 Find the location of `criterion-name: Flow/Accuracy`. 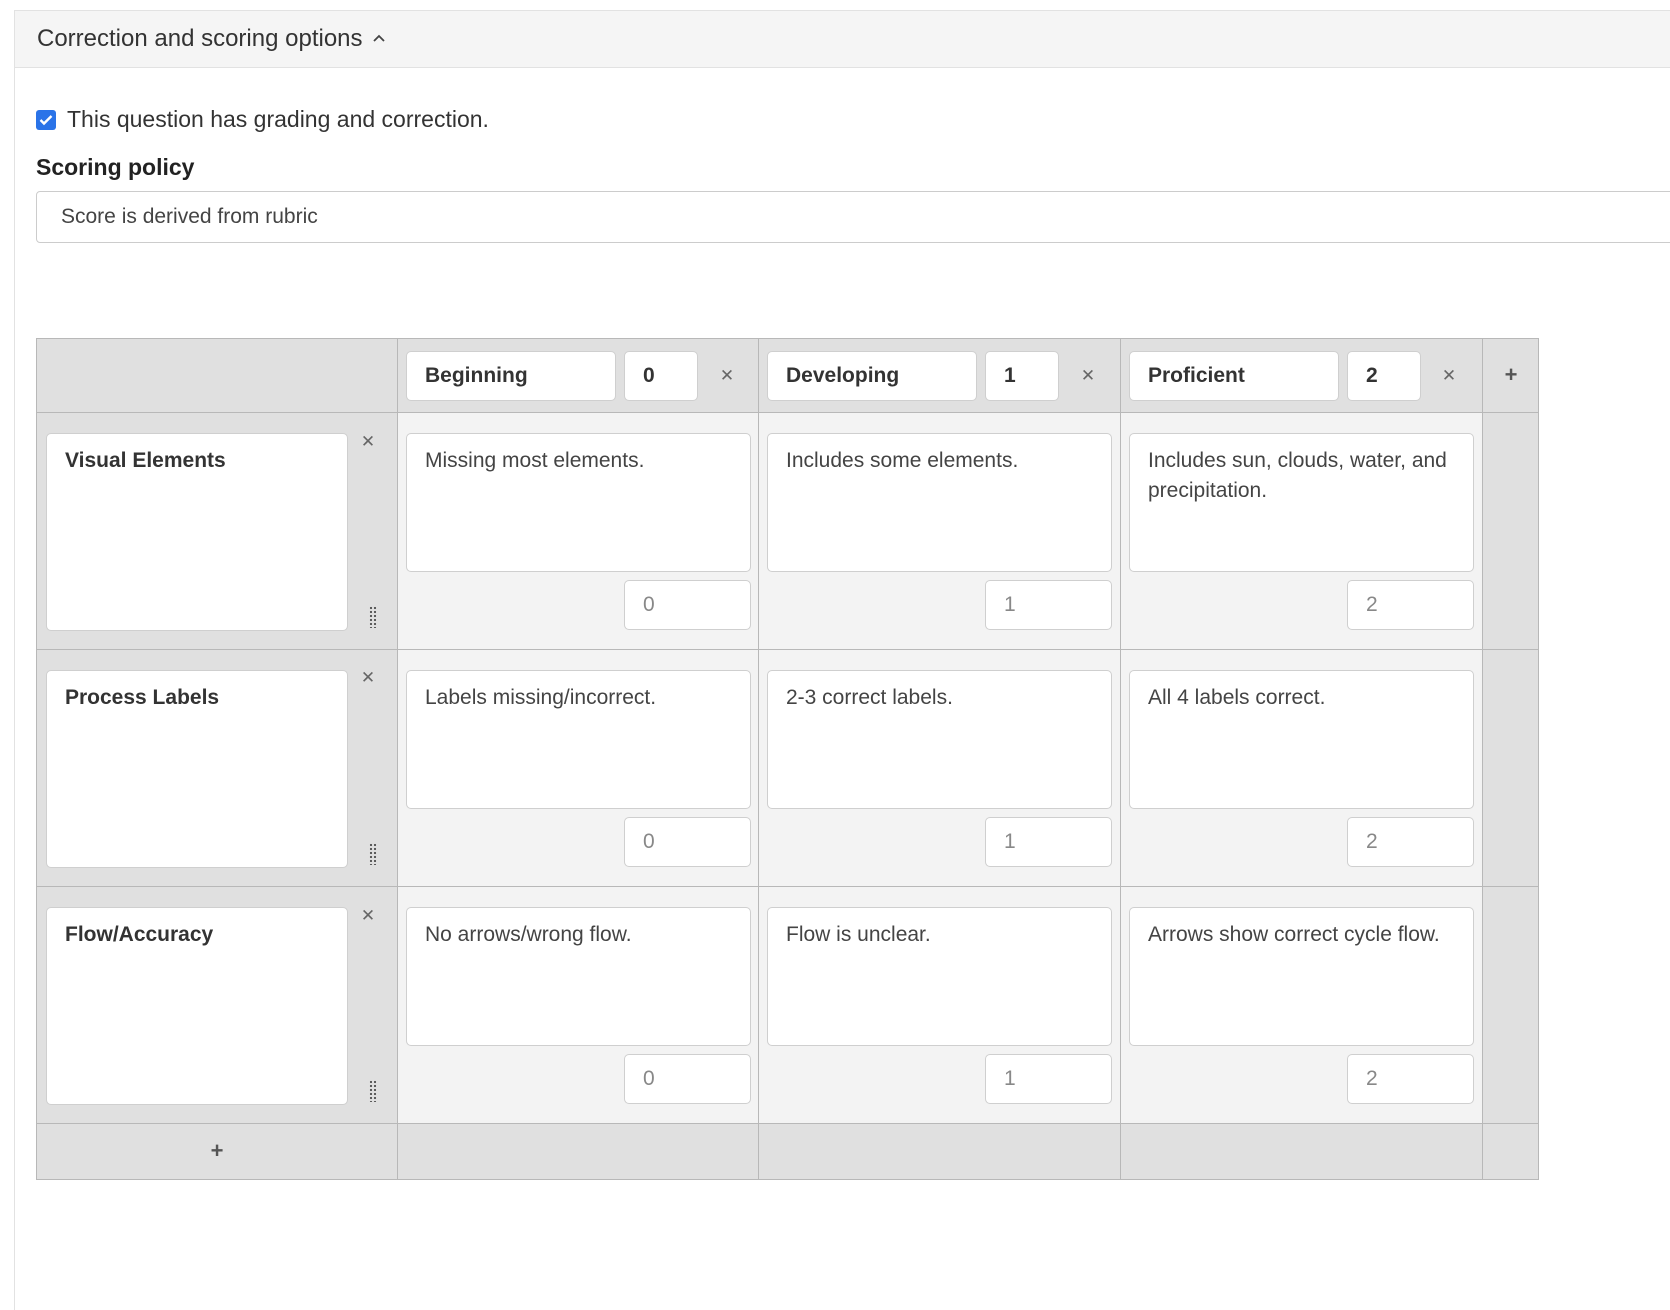

criterion-name: Flow/Accuracy is located at coordinates (139, 934).